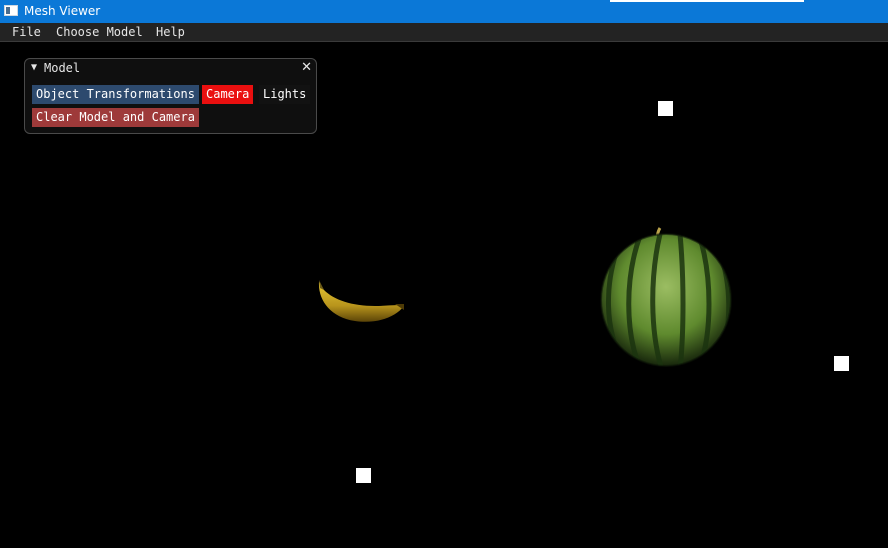  Describe the element at coordinates (444, 11) in the screenshot. I see `title-bar: Mesh Viewer` at that location.